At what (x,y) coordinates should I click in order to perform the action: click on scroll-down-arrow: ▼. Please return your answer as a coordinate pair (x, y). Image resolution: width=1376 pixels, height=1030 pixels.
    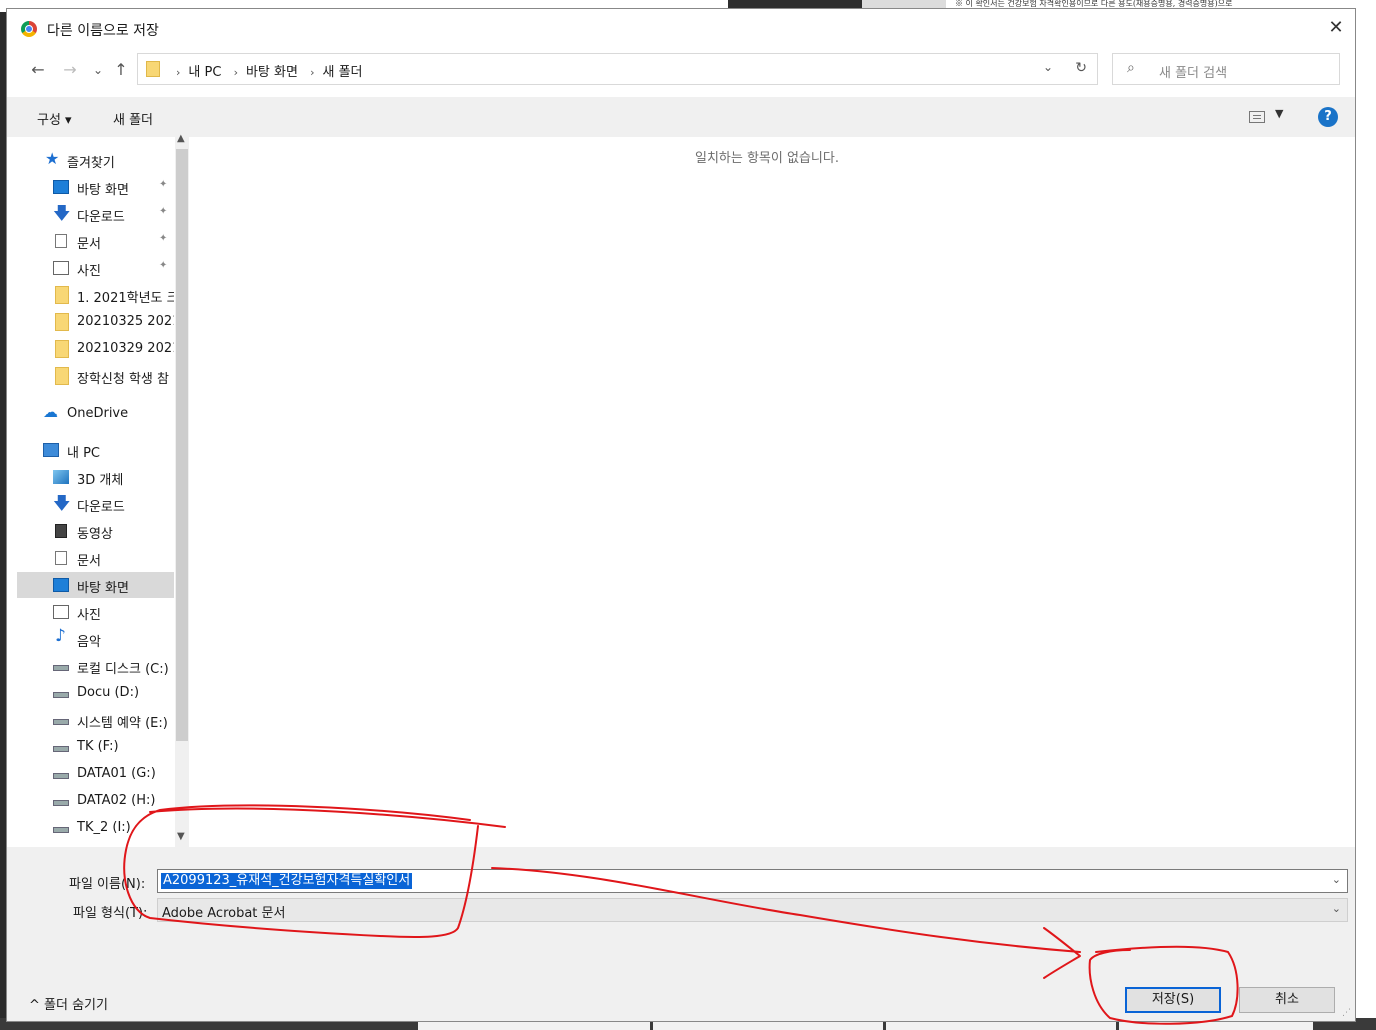
    Looking at the image, I should click on (181, 836).